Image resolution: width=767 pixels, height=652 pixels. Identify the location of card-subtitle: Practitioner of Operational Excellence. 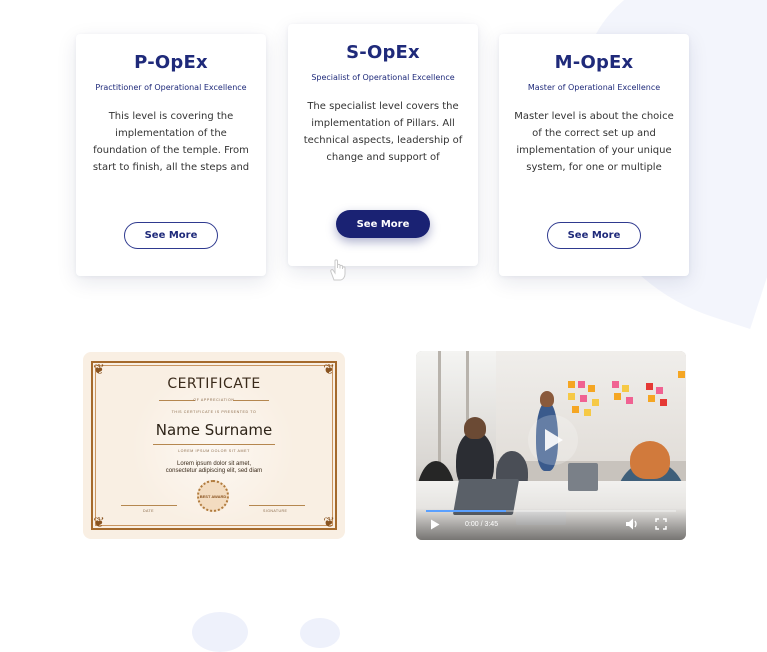
(171, 87).